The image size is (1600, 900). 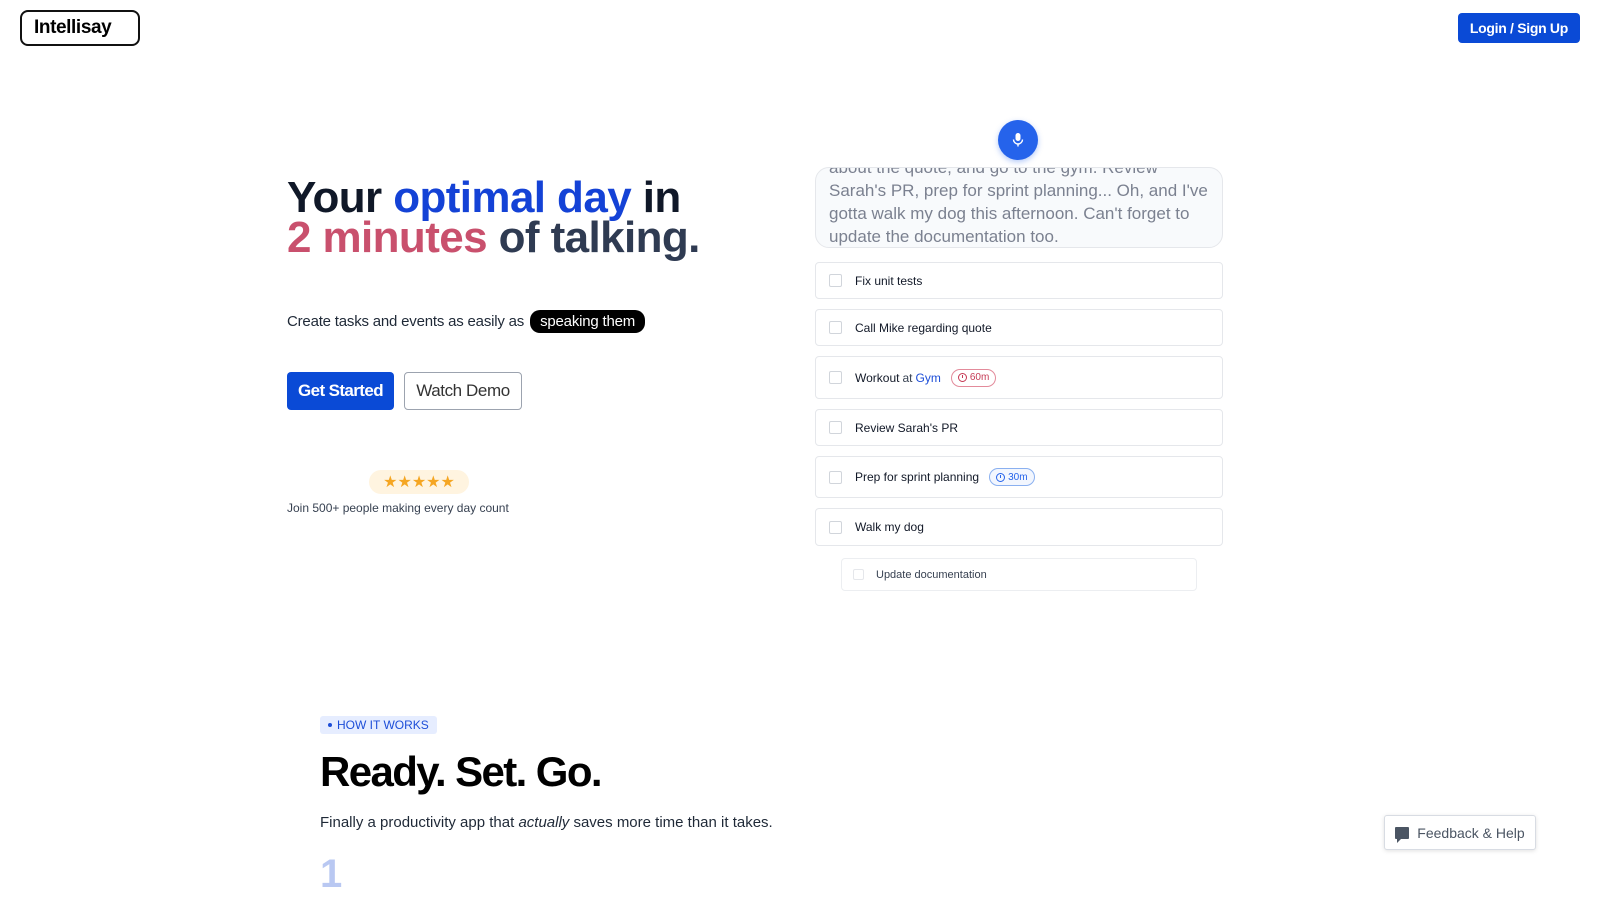 I want to click on task-title: Update documentation, so click(x=931, y=574).